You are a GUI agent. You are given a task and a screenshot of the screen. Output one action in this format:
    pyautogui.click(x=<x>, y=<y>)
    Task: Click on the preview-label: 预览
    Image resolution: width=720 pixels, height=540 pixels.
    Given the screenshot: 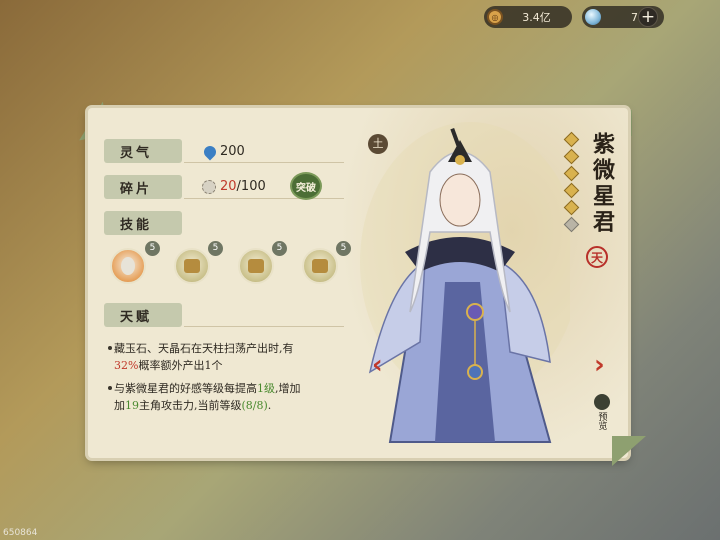 What is the action you would take?
    pyautogui.click(x=601, y=421)
    